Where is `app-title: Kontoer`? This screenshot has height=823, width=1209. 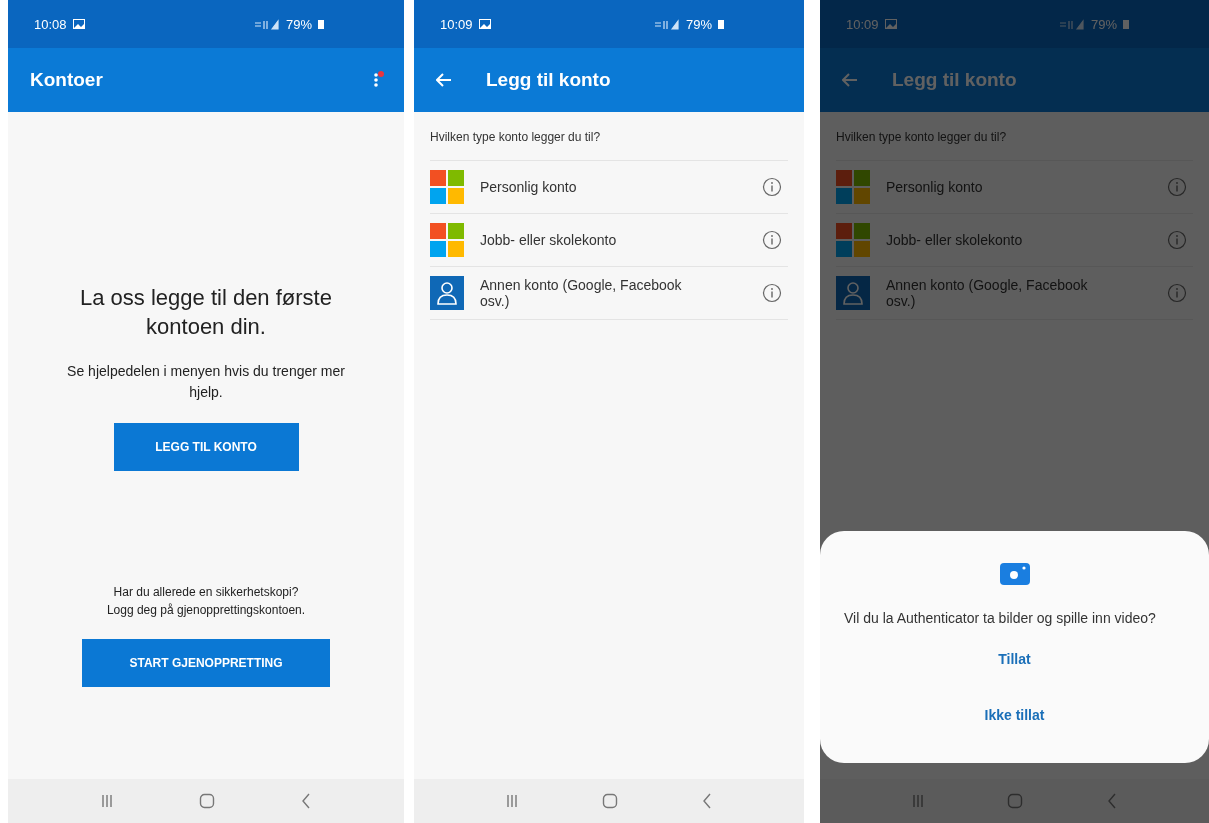 app-title: Kontoer is located at coordinates (66, 80).